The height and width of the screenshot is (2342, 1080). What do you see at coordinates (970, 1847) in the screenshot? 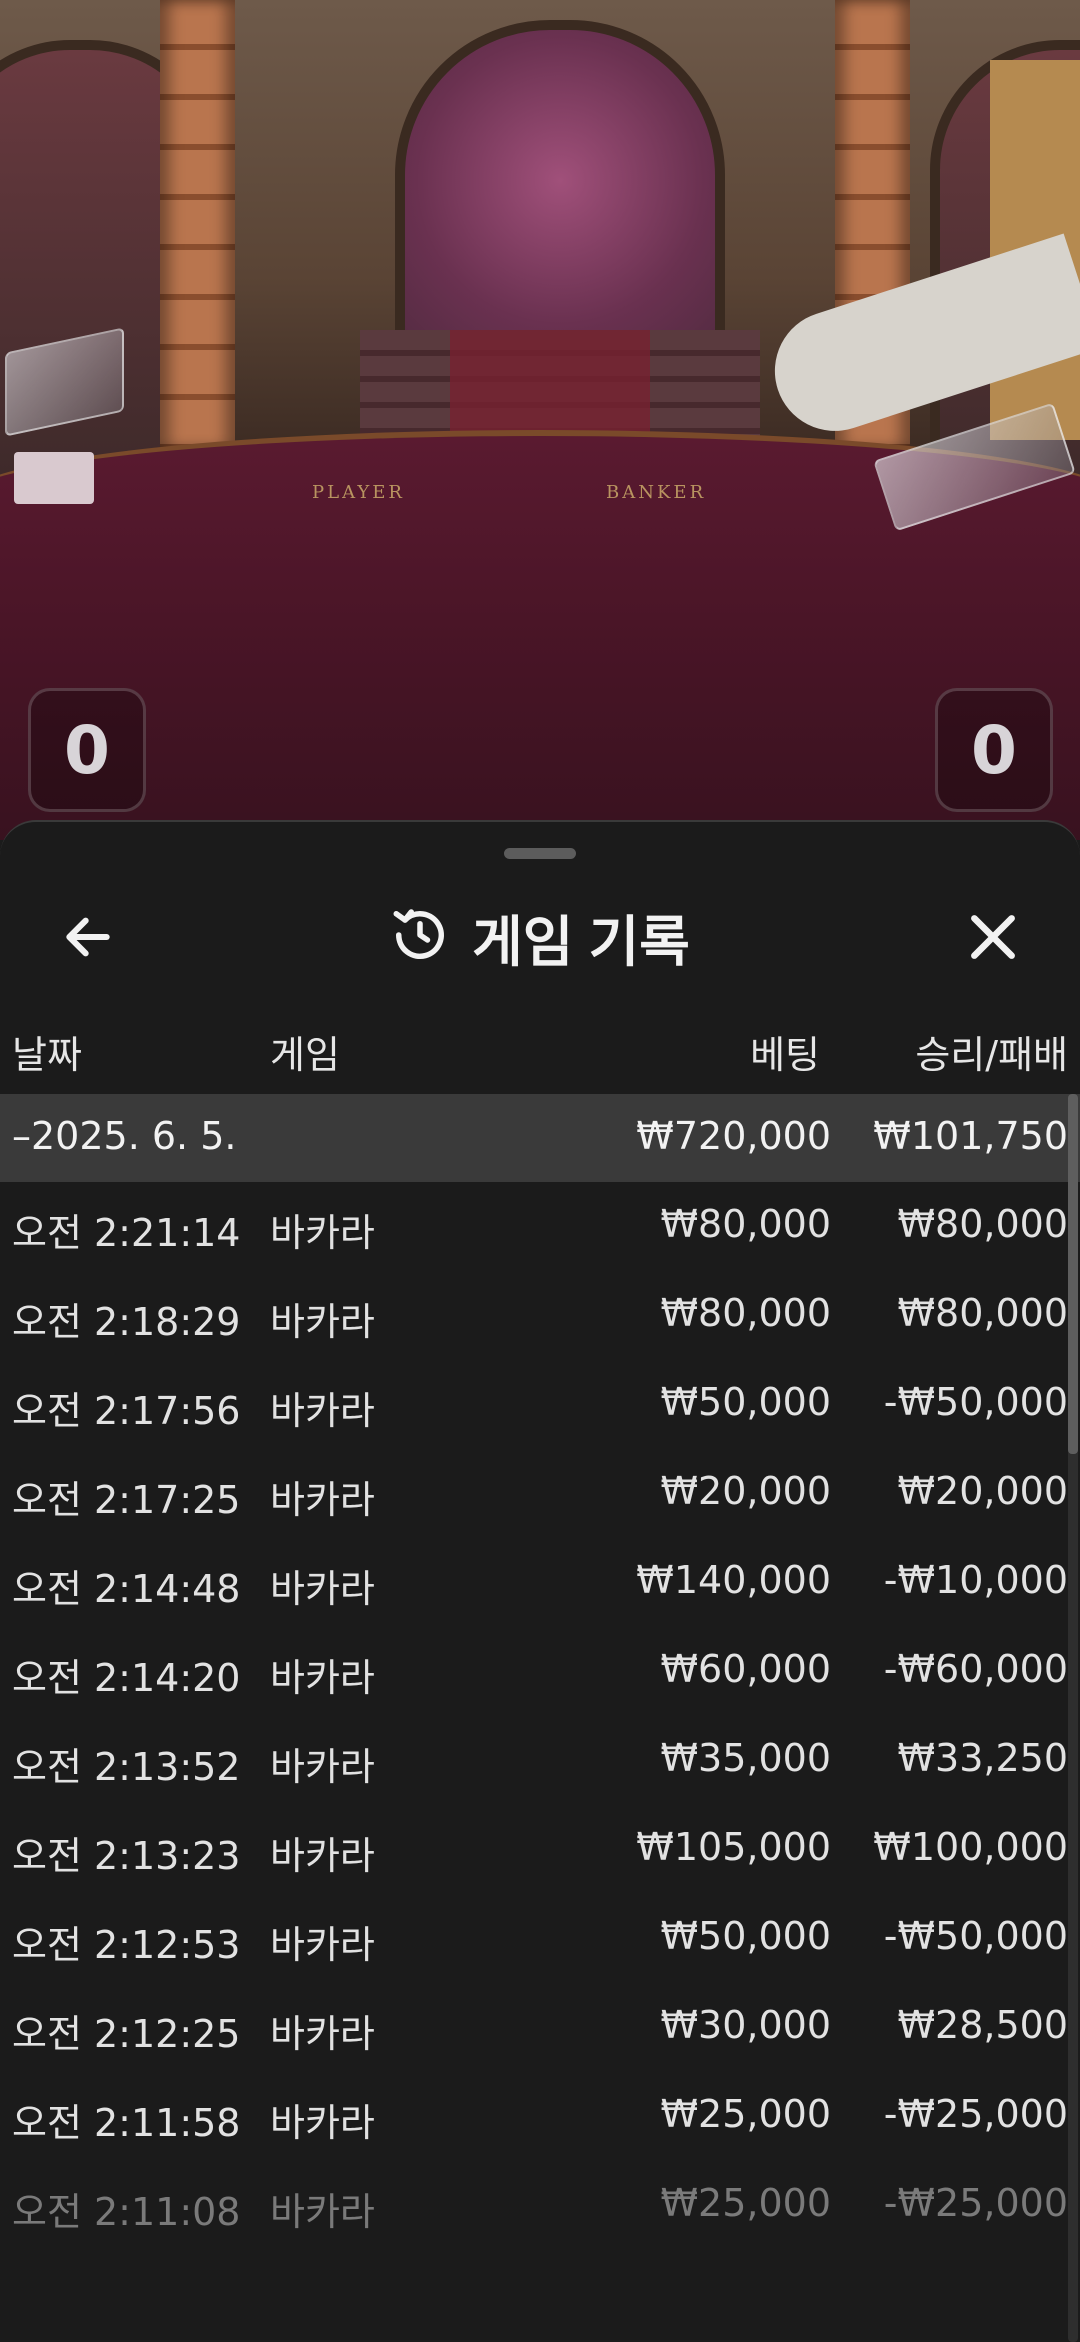
I see `row-win-loss: ₩100,000` at bounding box center [970, 1847].